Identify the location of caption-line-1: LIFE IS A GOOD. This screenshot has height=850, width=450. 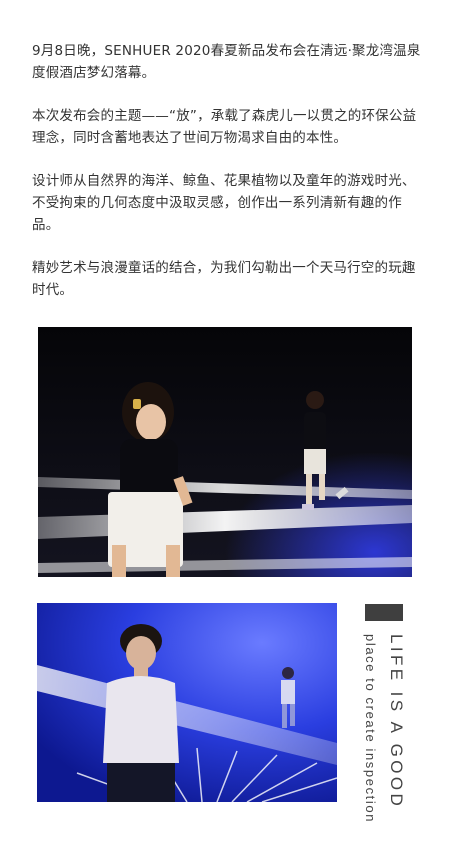
(396, 722).